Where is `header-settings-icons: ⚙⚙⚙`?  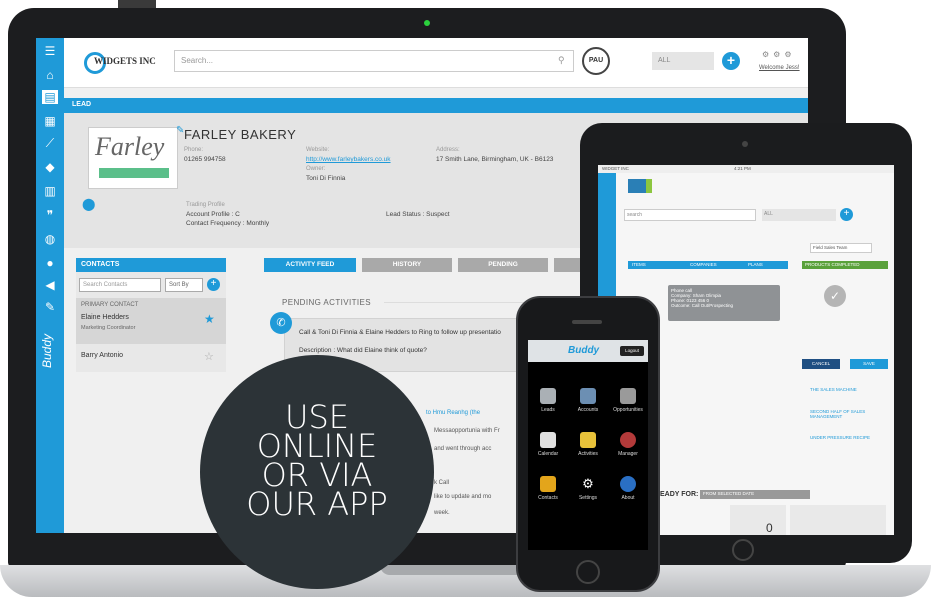
header-settings-icons: ⚙⚙⚙ is located at coordinates (779, 54).